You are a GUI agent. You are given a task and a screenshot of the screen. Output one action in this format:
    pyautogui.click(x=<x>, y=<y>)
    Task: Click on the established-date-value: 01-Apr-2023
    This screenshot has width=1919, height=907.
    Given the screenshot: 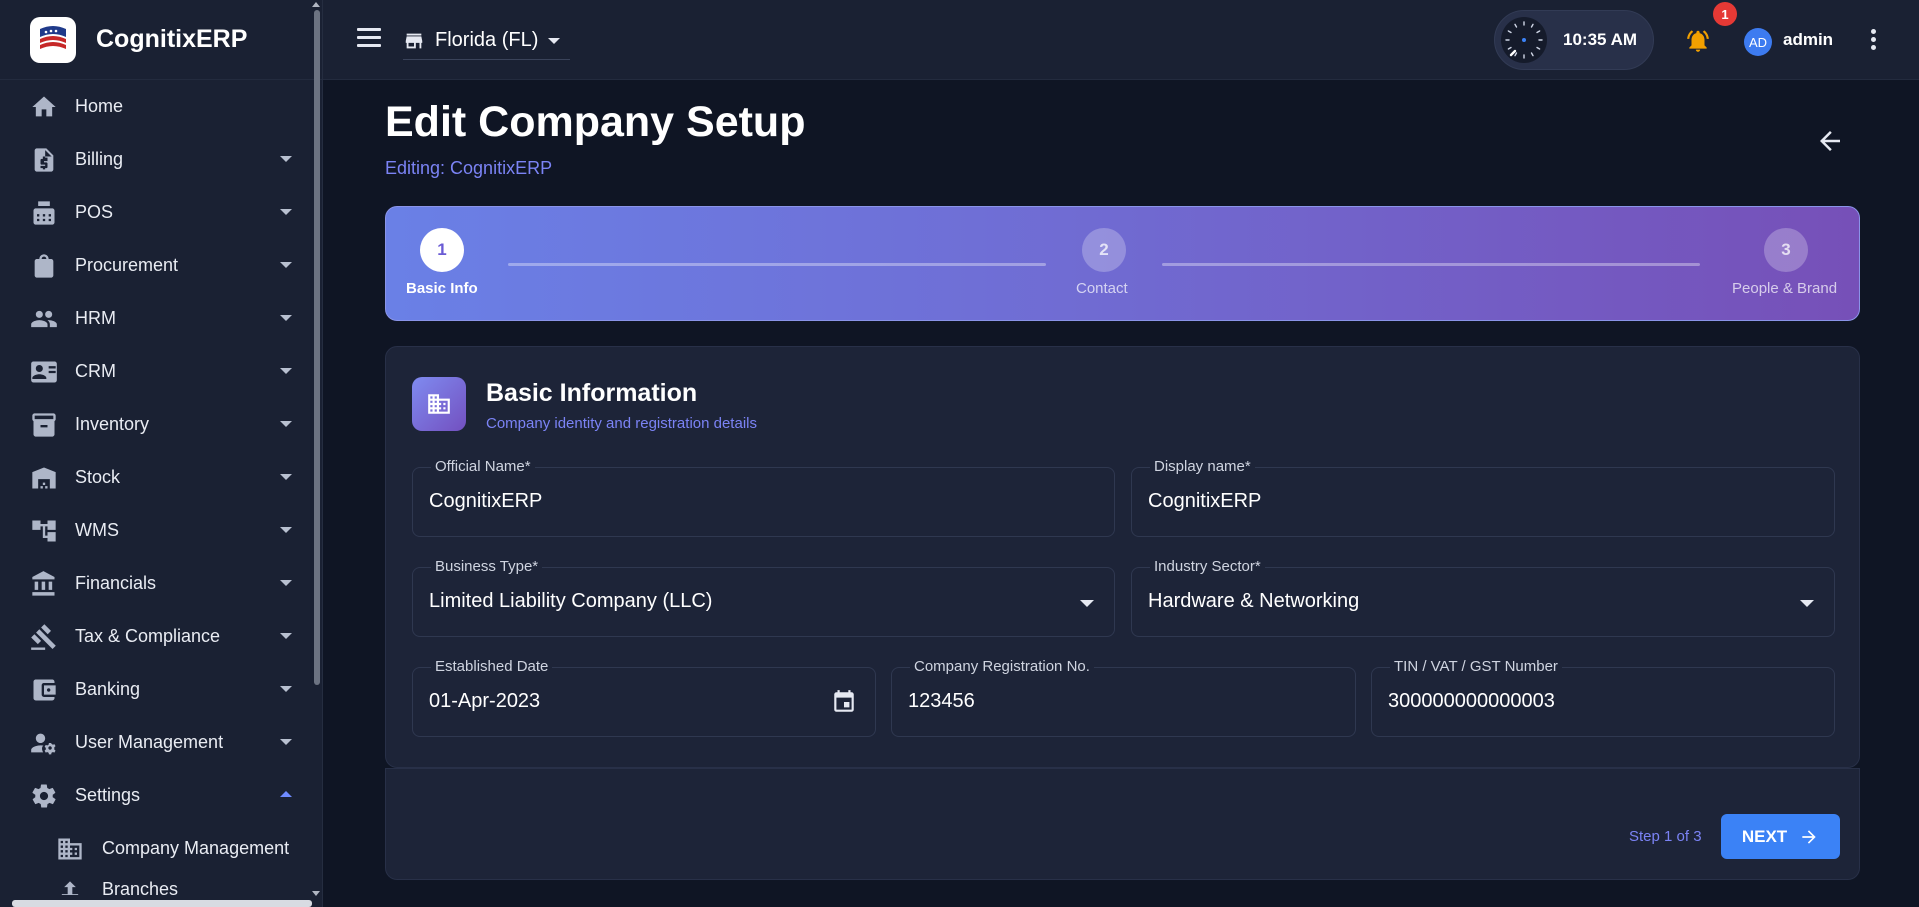 What is the action you would take?
    pyautogui.click(x=485, y=701)
    